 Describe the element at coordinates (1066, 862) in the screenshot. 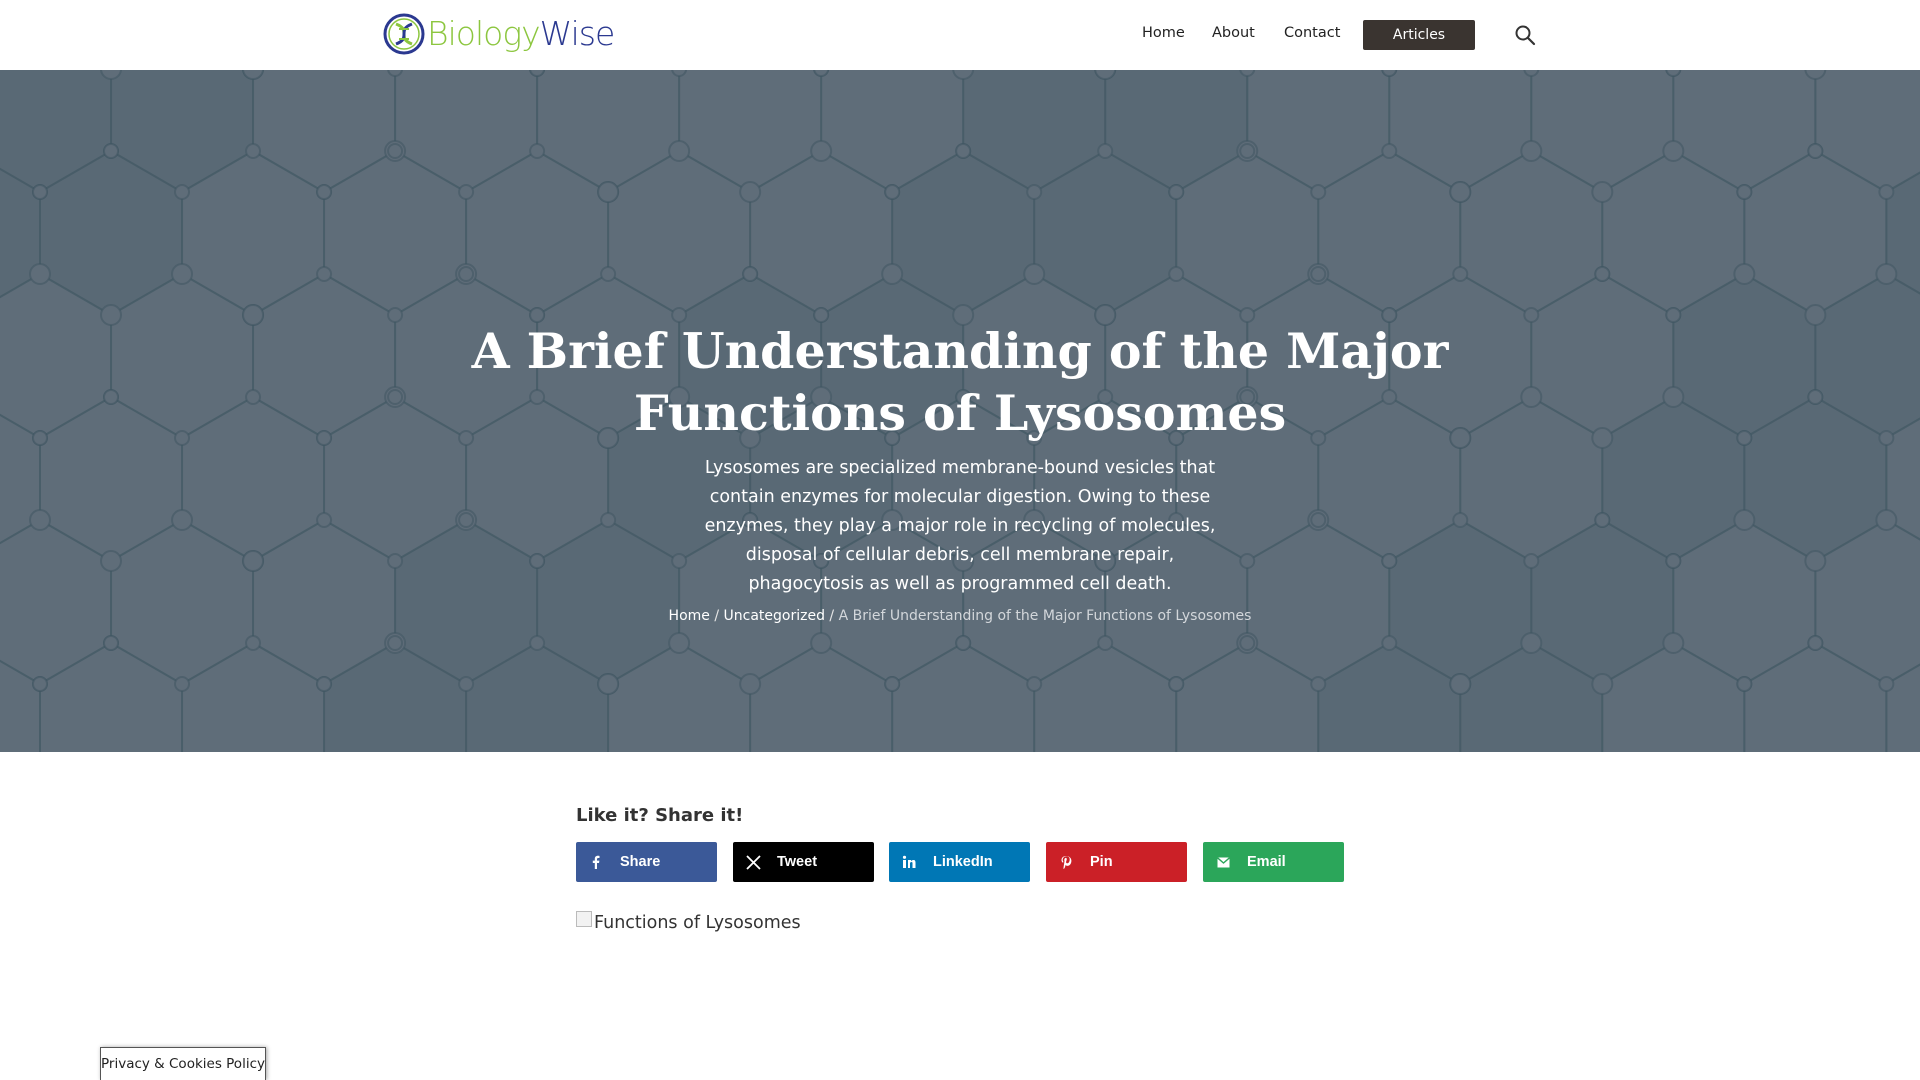

I see `pinterest-icon` at that location.